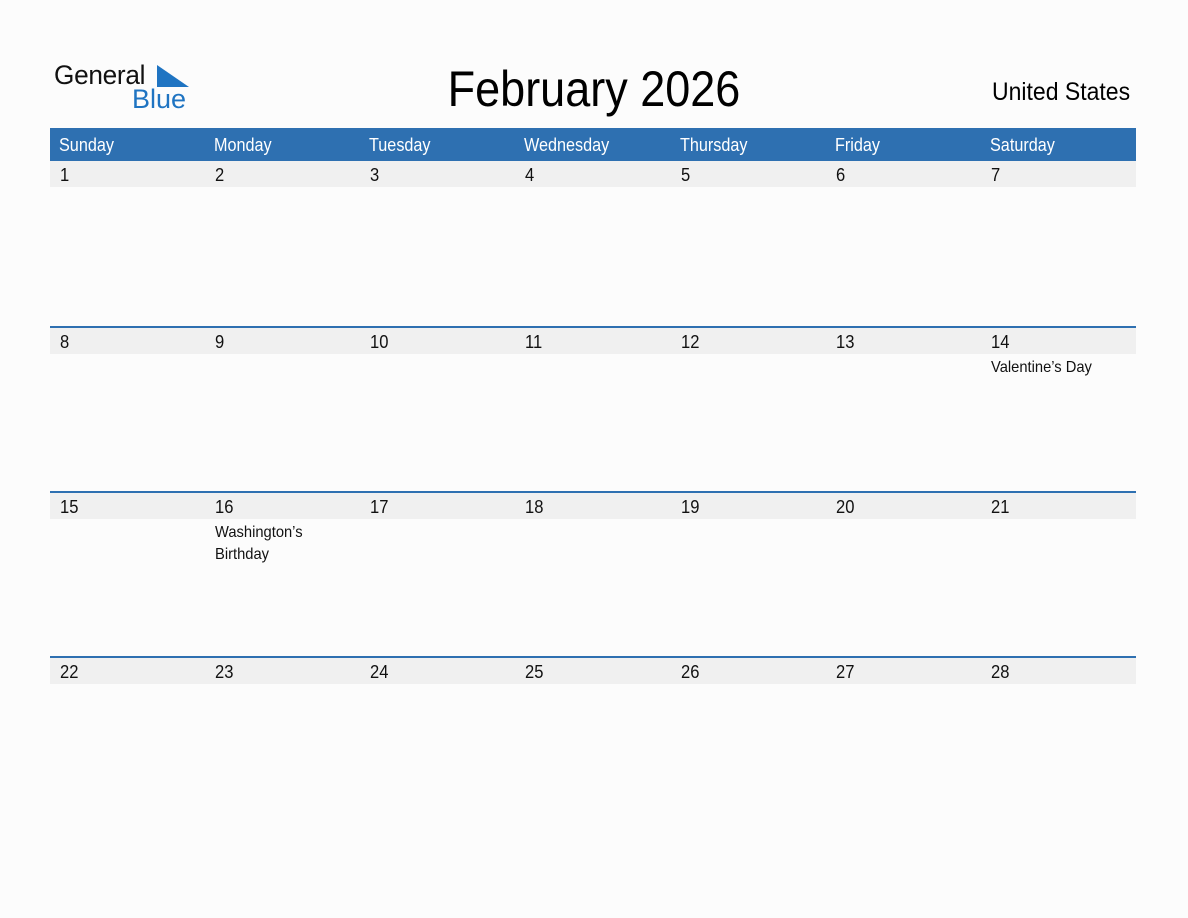  Describe the element at coordinates (69, 672) in the screenshot. I see `day-number: 22` at that location.